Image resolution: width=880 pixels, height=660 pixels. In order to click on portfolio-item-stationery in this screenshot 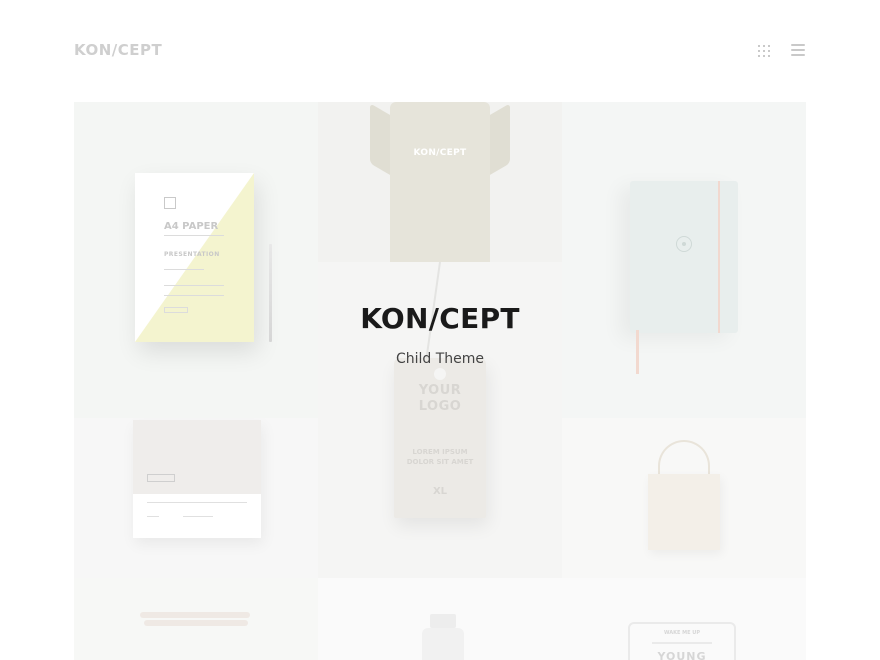, I will do `click(196, 498)`.